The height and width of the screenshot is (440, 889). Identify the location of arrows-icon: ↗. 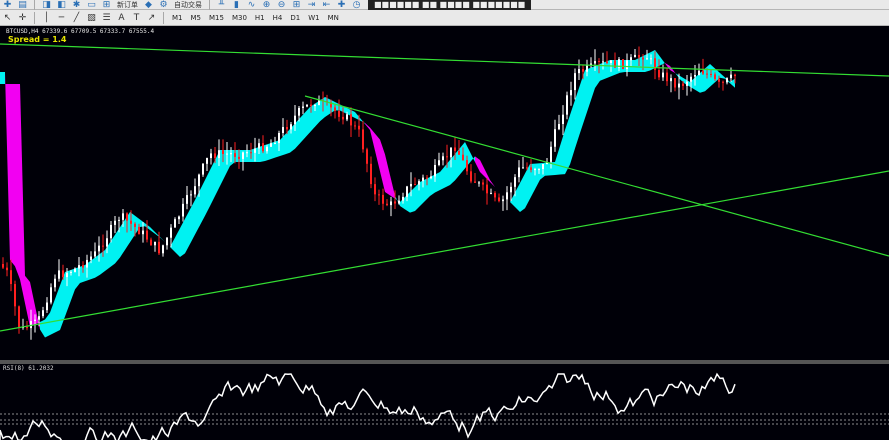
(151, 17).